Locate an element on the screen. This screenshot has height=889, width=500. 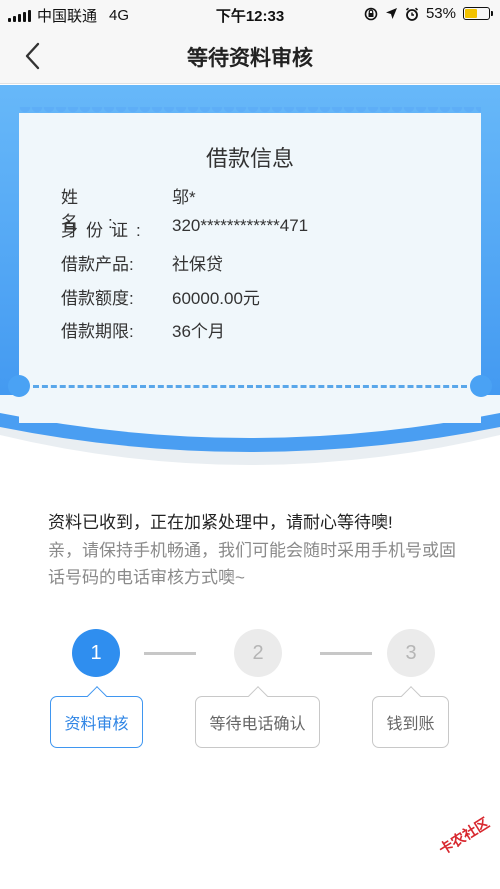
info-row-product: 借款产品: 社保贷 is located at coordinates (142, 262).